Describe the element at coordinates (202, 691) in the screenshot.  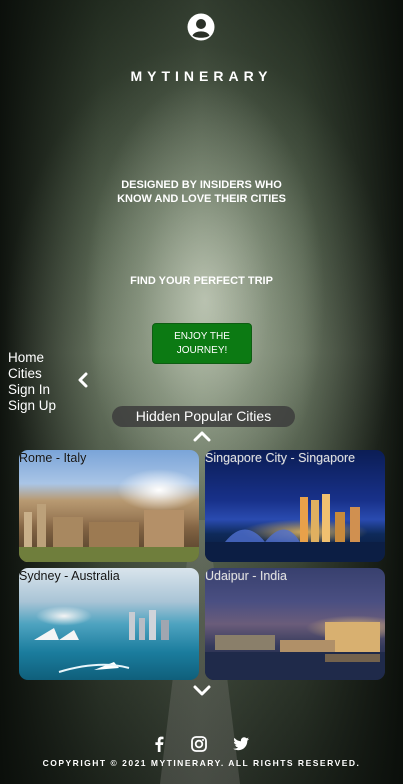
I see `chevron-down-icon` at that location.